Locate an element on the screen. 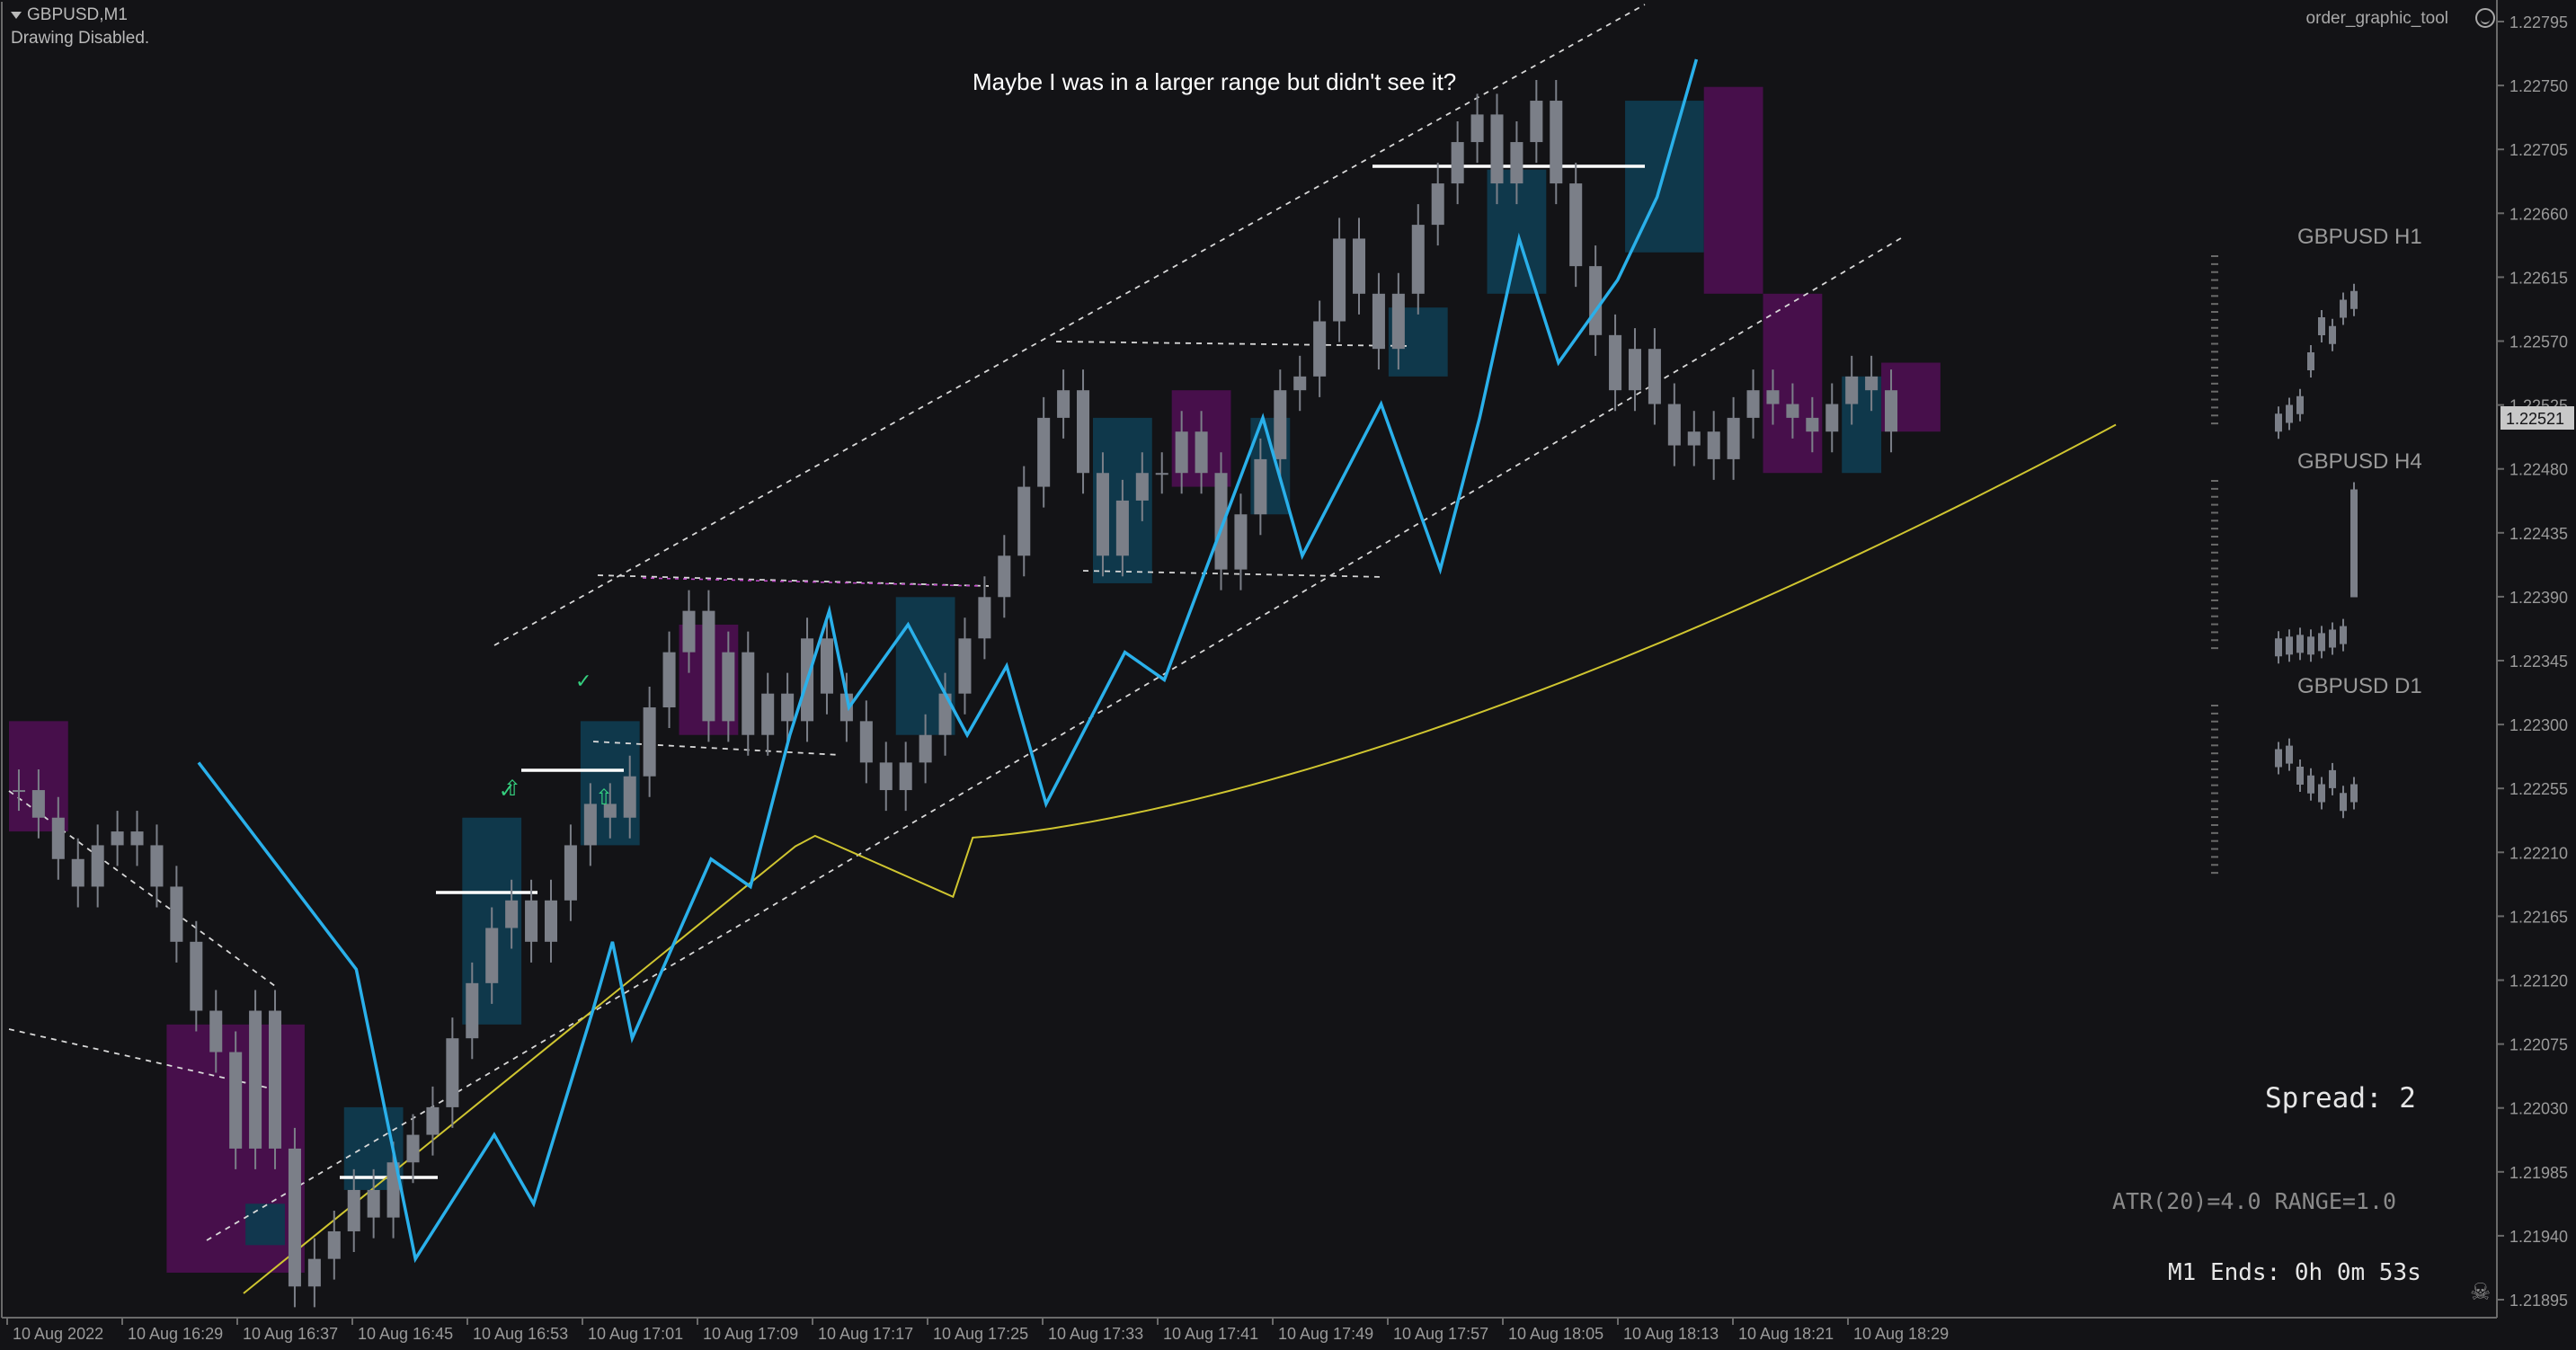 The image size is (2576, 1350). trend-line is located at coordinates (793, 580).